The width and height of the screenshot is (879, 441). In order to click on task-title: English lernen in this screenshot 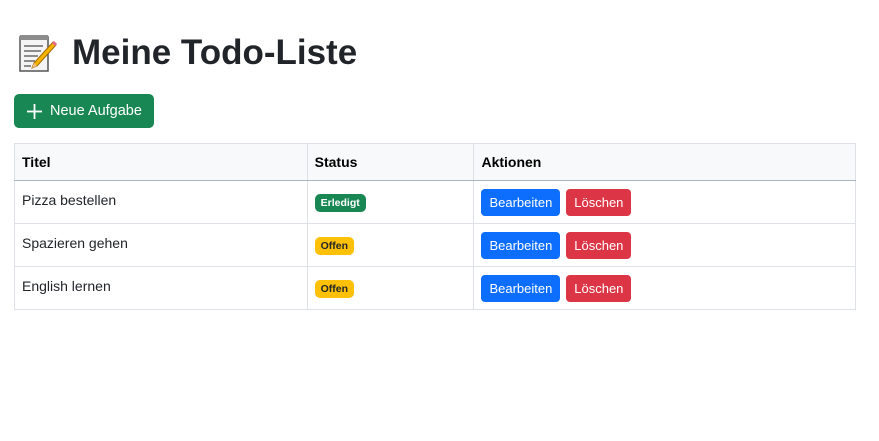, I will do `click(66, 286)`.